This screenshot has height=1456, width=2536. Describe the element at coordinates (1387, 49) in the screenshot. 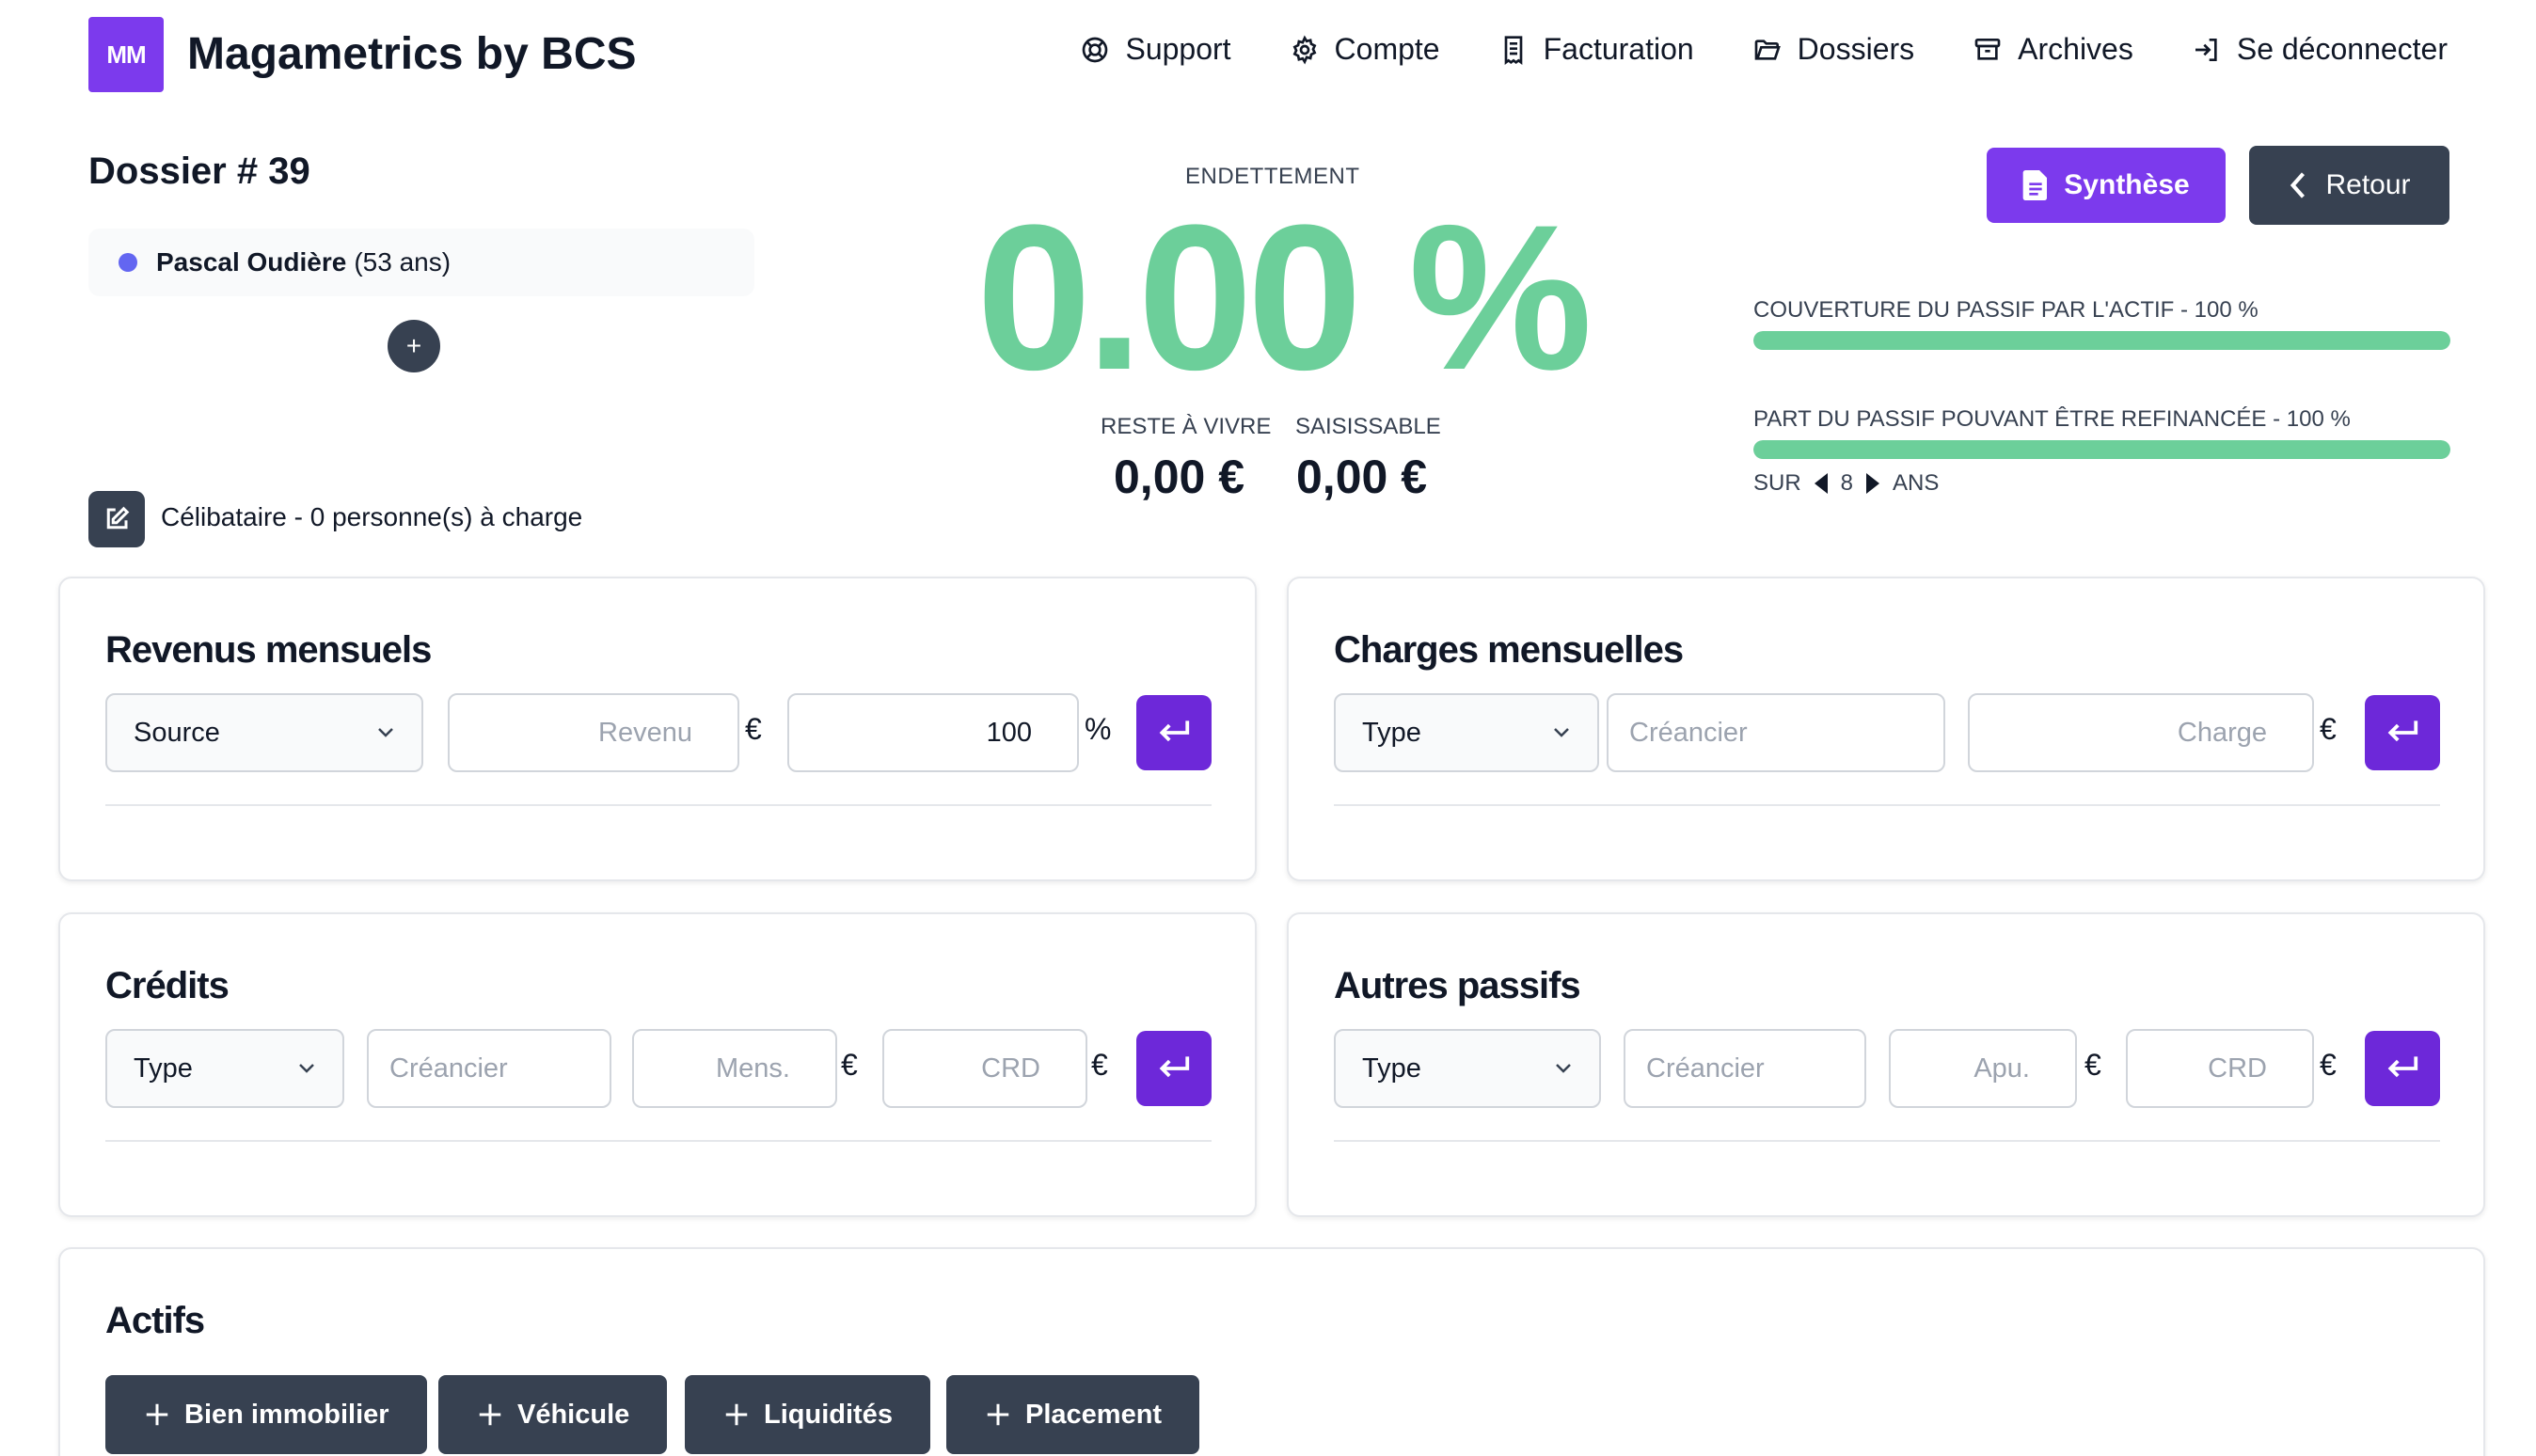

I see `nav-compte-label: Compte` at that location.